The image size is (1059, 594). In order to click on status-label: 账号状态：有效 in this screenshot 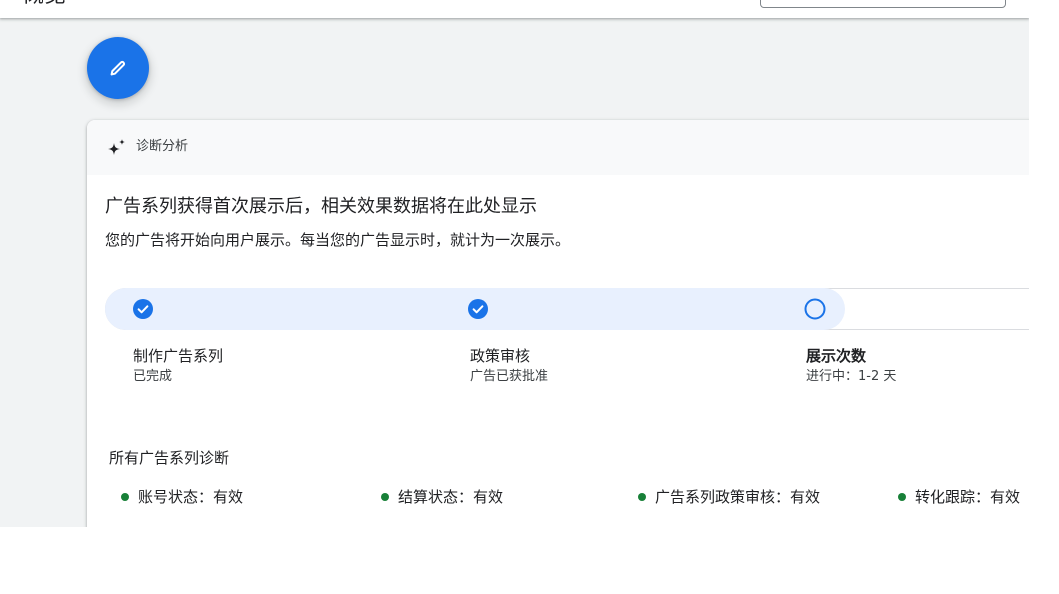, I will do `click(191, 497)`.